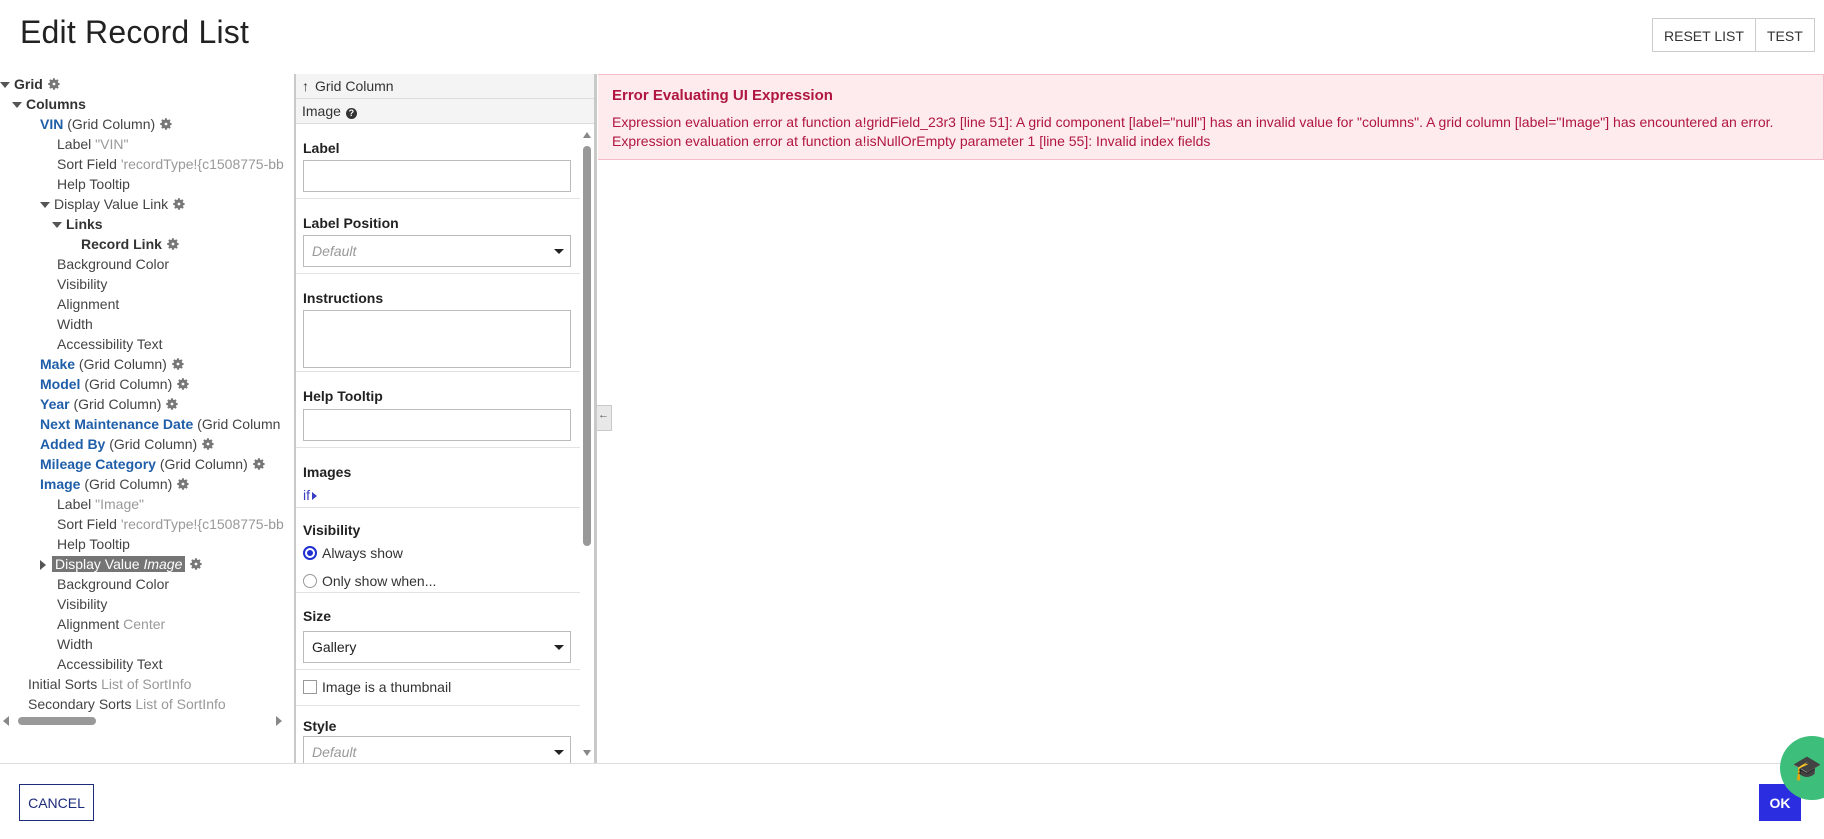 The width and height of the screenshot is (1824, 839). I want to click on config-vertical-scrollbar, so click(587, 444).